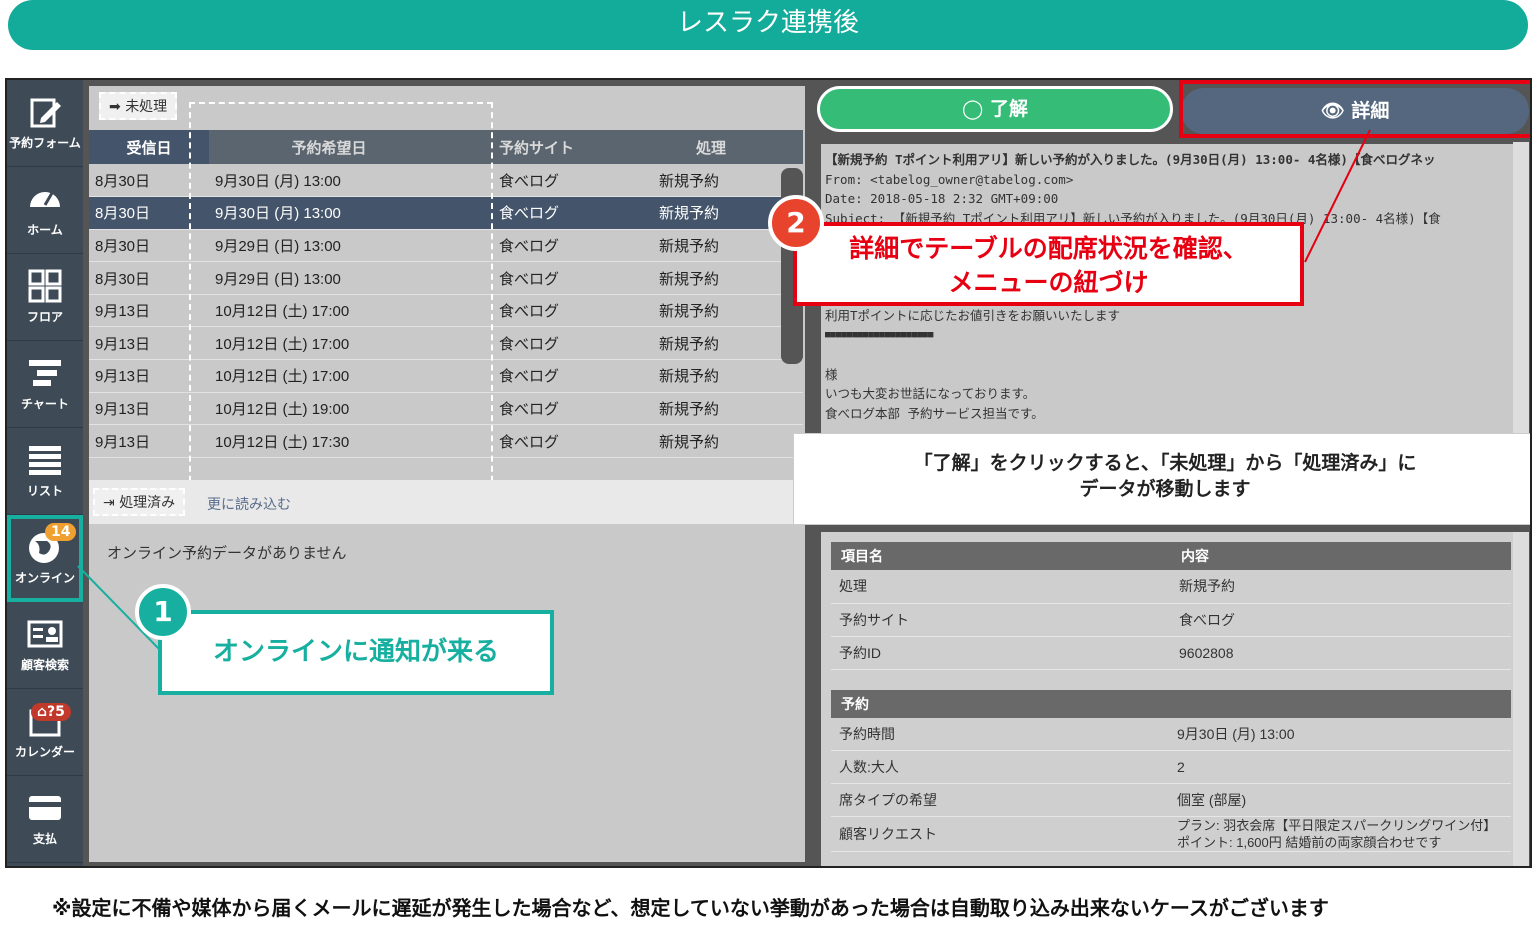 The width and height of the screenshot is (1538, 935). What do you see at coordinates (796, 223) in the screenshot?
I see `step-2-marker: 2` at bounding box center [796, 223].